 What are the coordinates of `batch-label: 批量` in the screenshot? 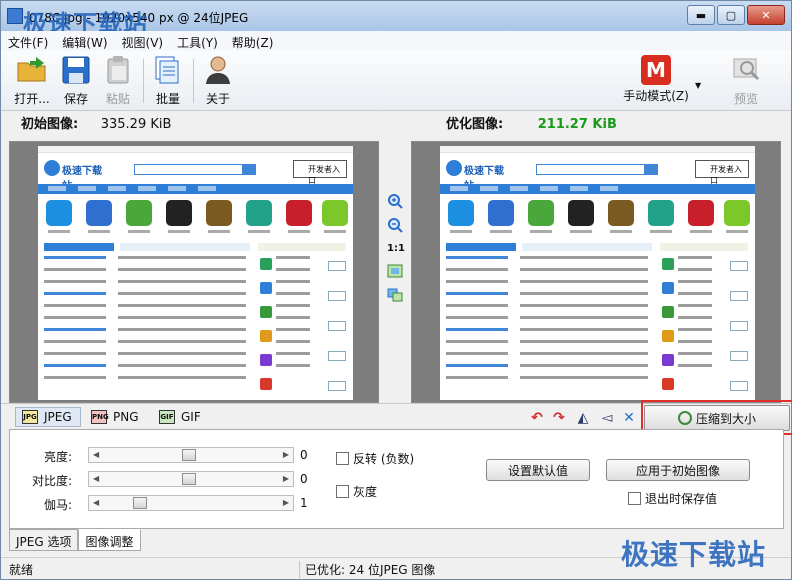 It's located at (167, 99).